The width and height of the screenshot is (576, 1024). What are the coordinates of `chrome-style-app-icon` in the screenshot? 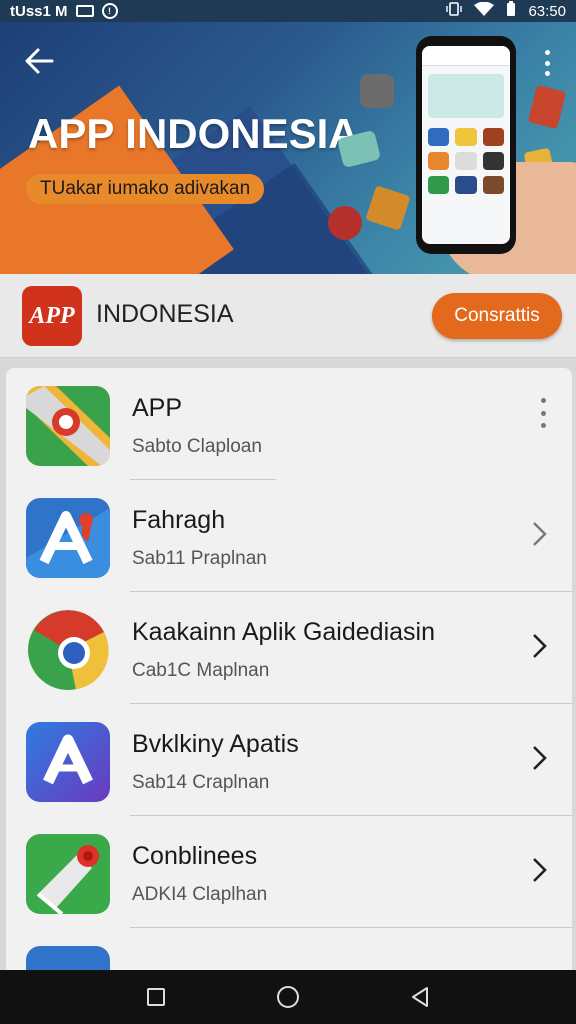 It's located at (68, 650).